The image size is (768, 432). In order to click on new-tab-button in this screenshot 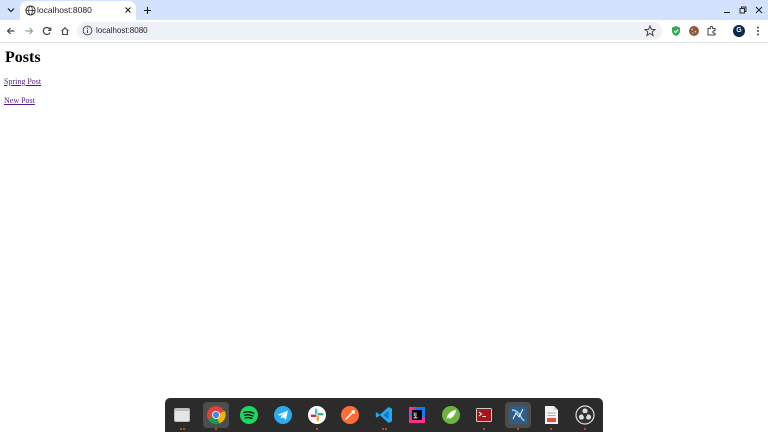, I will do `click(147, 10)`.